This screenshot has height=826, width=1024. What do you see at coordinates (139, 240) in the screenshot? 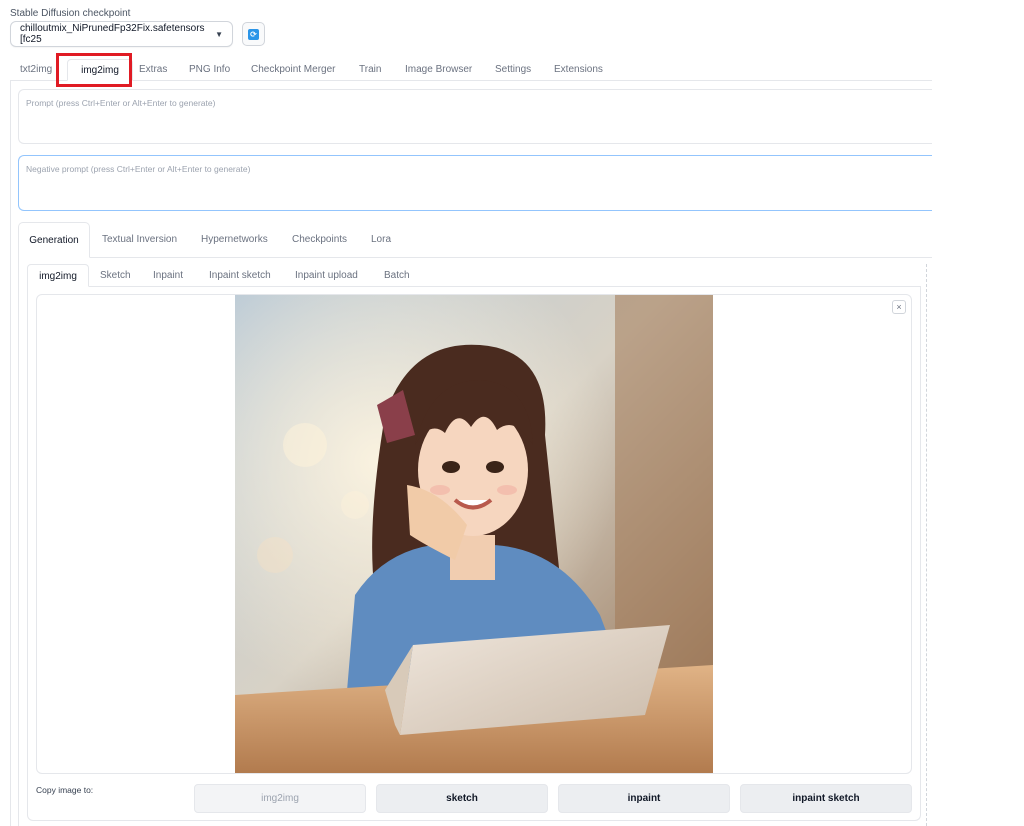
I see `tab-textual-inversion: Textual Inversion` at bounding box center [139, 240].